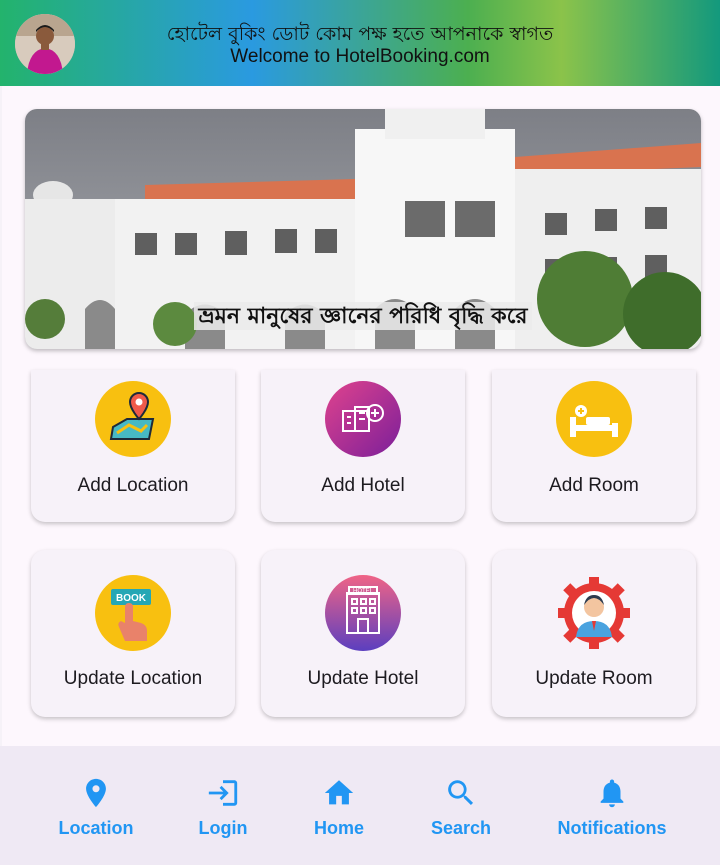  Describe the element at coordinates (461, 807) in the screenshot. I see `nav-search: Search` at that location.